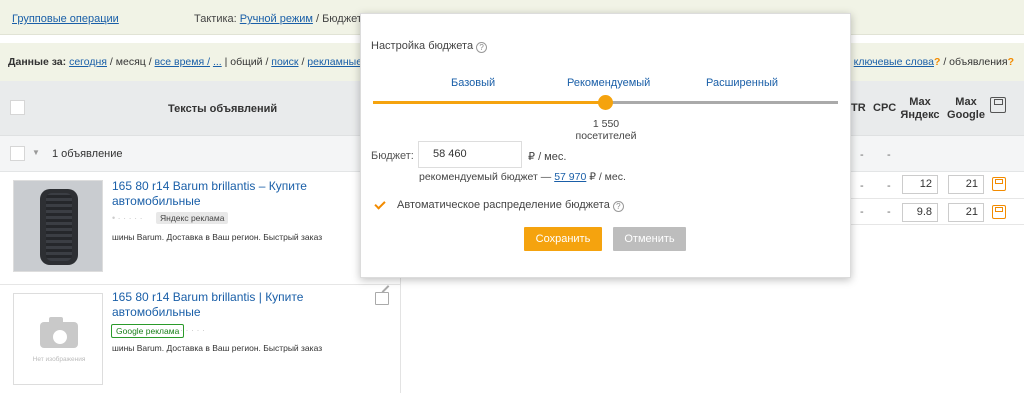  Describe the element at coordinates (276, 19) in the screenshot. I see `tactic-value-link: Ручной режим` at that location.